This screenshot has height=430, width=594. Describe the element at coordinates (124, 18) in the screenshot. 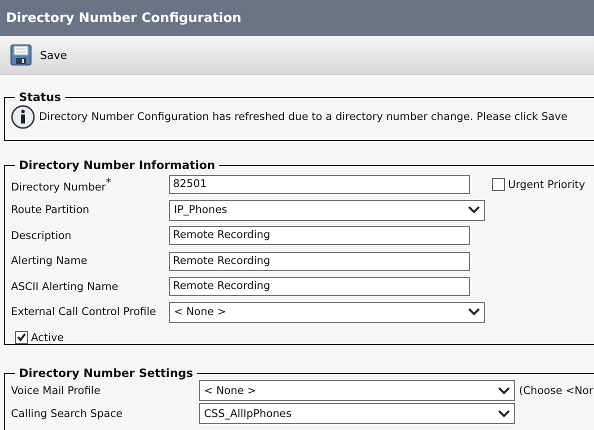

I see `window-title: Directory Number Configuration` at that location.